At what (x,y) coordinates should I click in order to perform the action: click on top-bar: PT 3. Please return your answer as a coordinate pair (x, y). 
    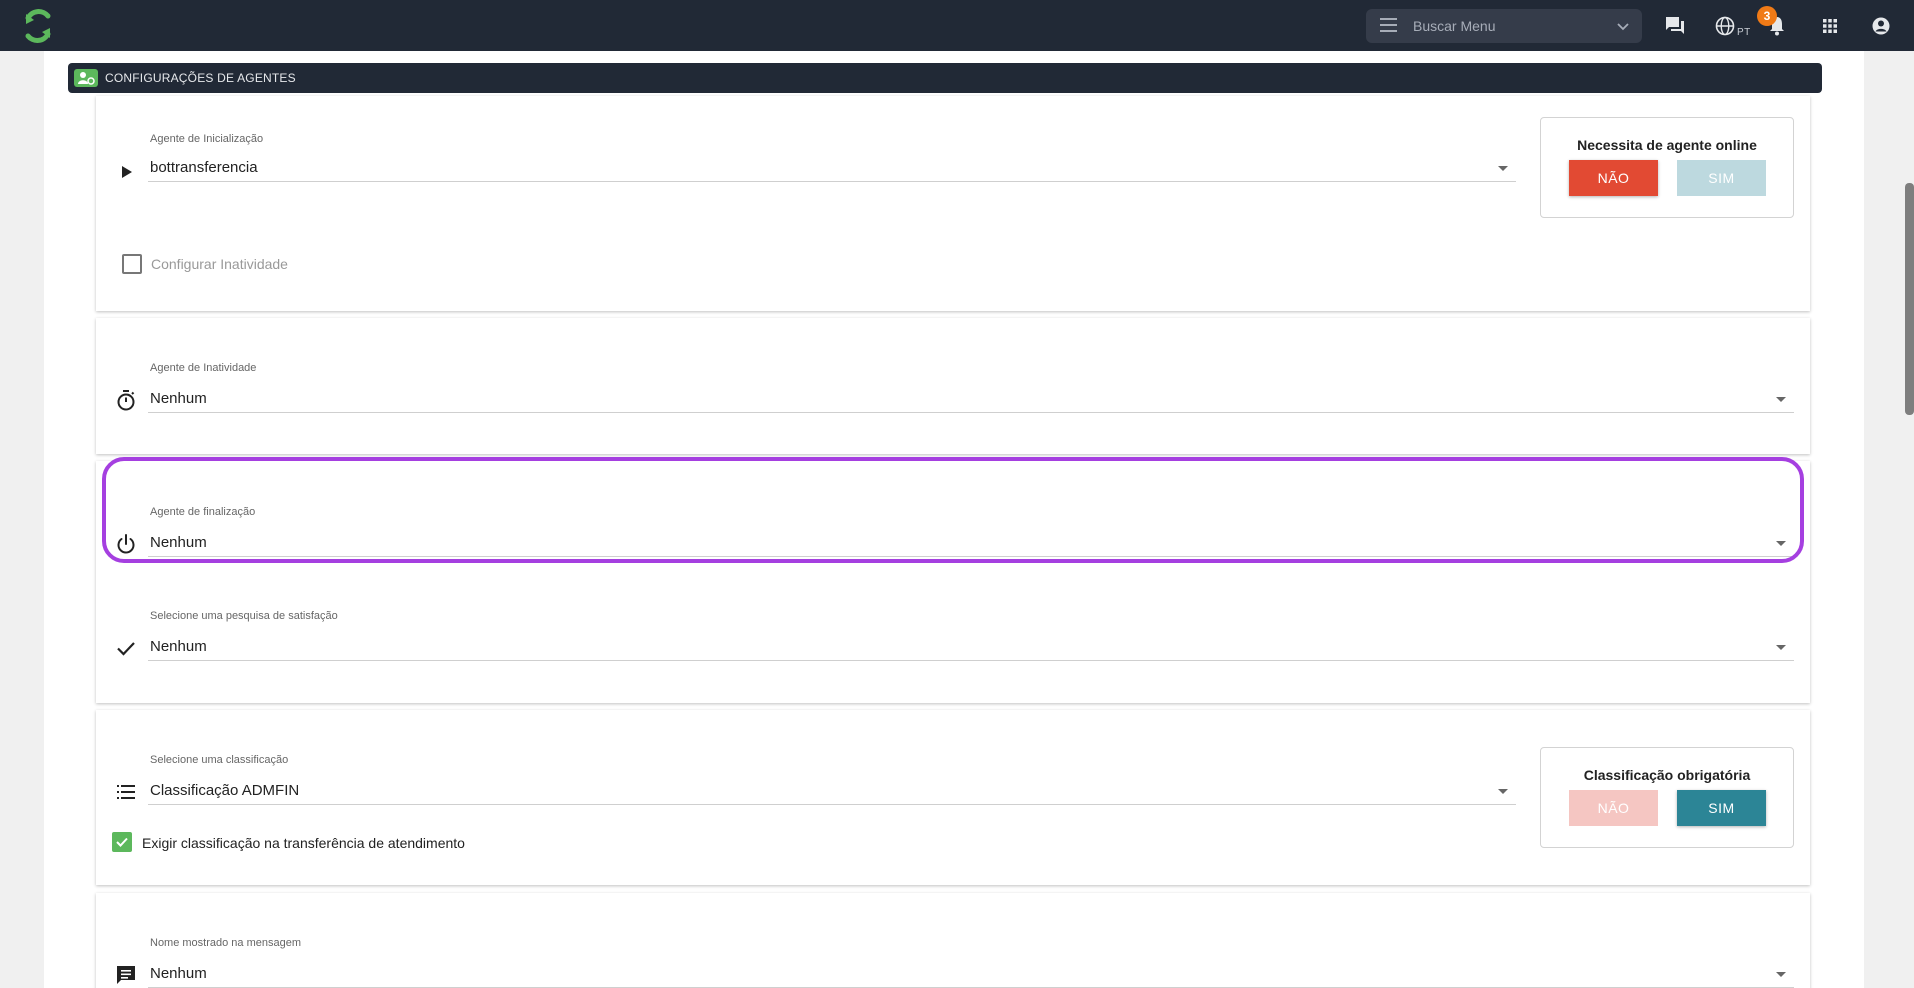
    Looking at the image, I should click on (957, 25).